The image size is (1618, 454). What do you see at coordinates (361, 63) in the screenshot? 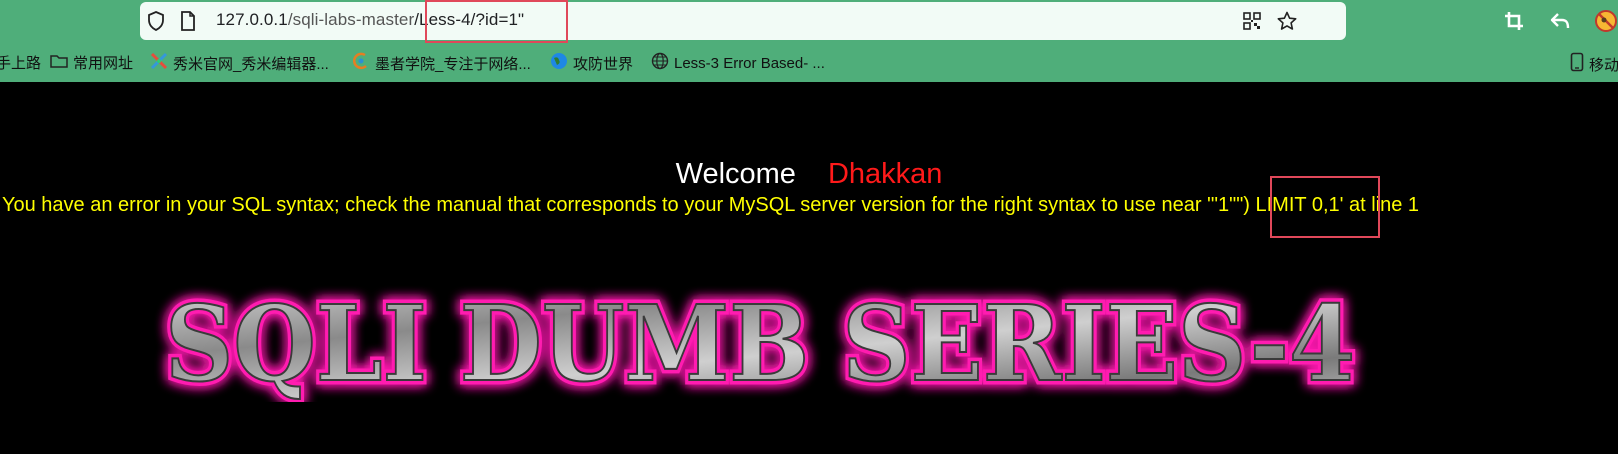
I see `mozhe-icon` at bounding box center [361, 63].